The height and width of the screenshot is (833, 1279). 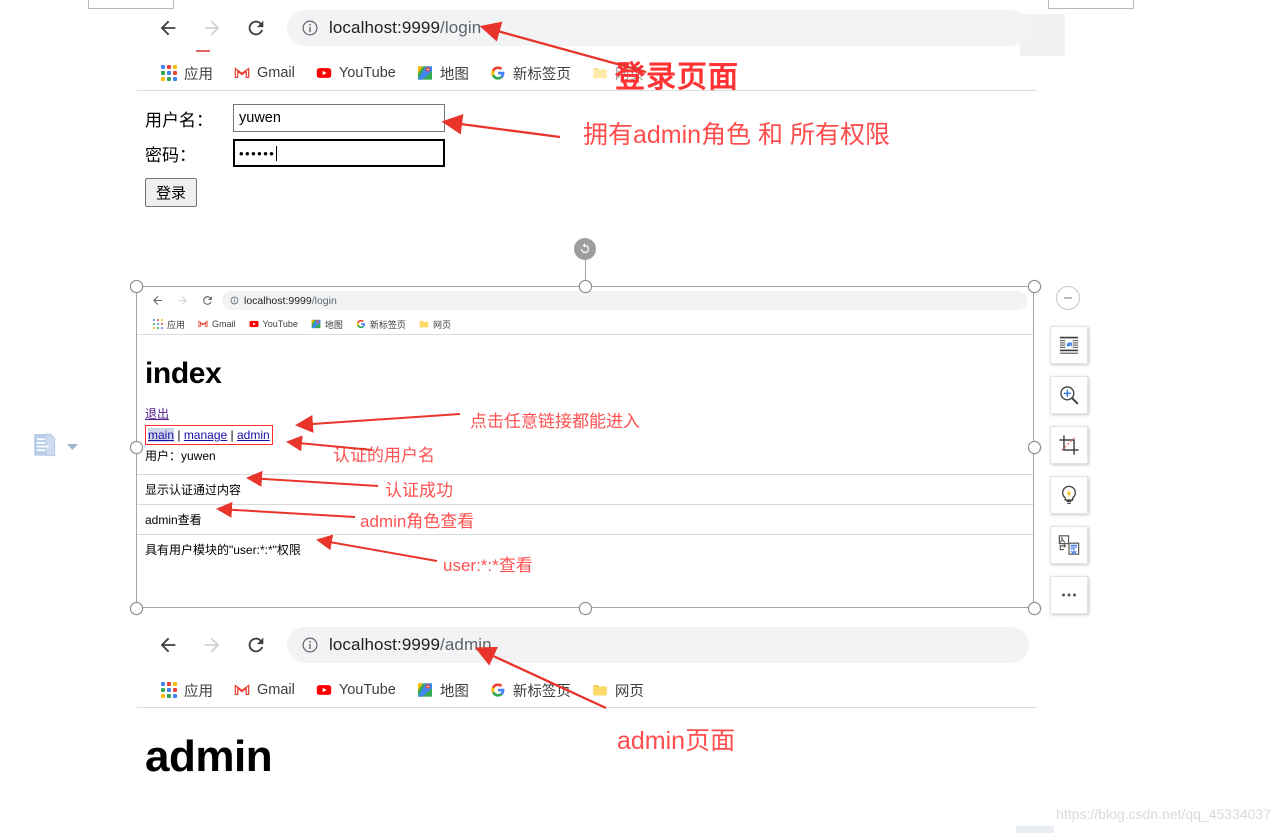 What do you see at coordinates (205, 435) in the screenshot?
I see `nav-link-manage: manage` at bounding box center [205, 435].